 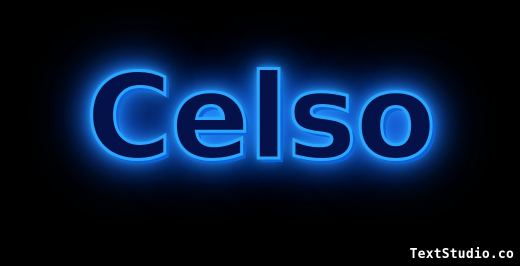 What do you see at coordinates (461, 254) in the screenshot?
I see `site-watermark: TextStudio.co` at bounding box center [461, 254].